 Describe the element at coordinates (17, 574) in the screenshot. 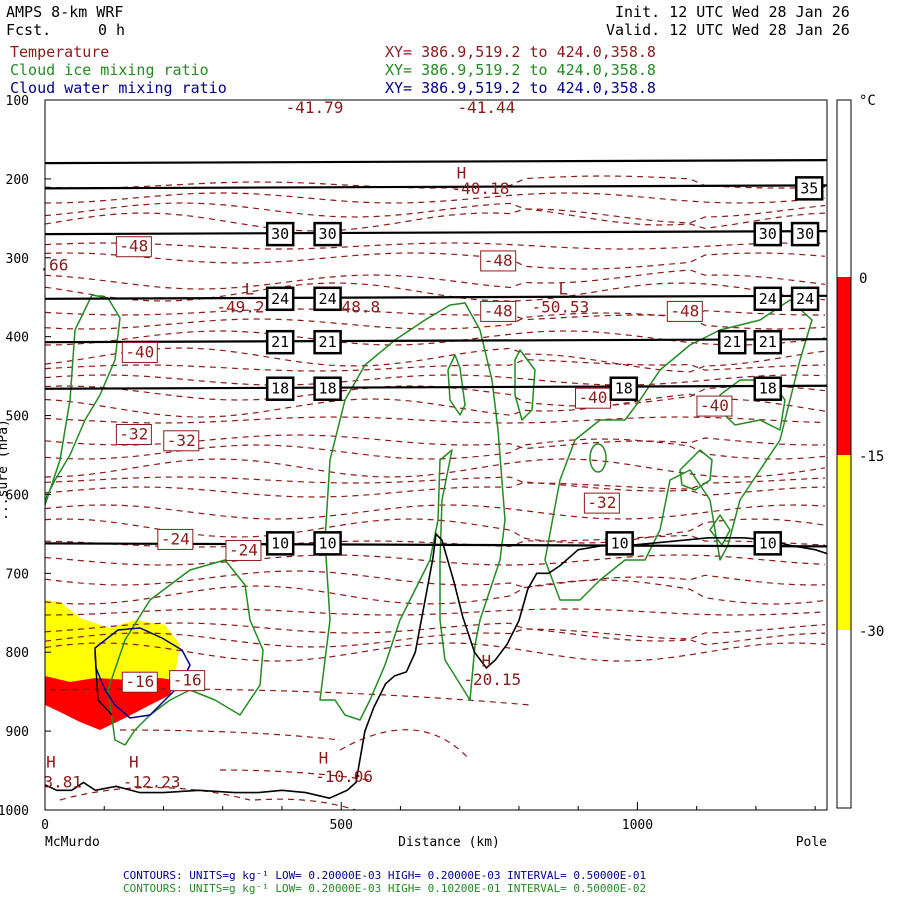

I see `y-tick-label: 700` at that location.